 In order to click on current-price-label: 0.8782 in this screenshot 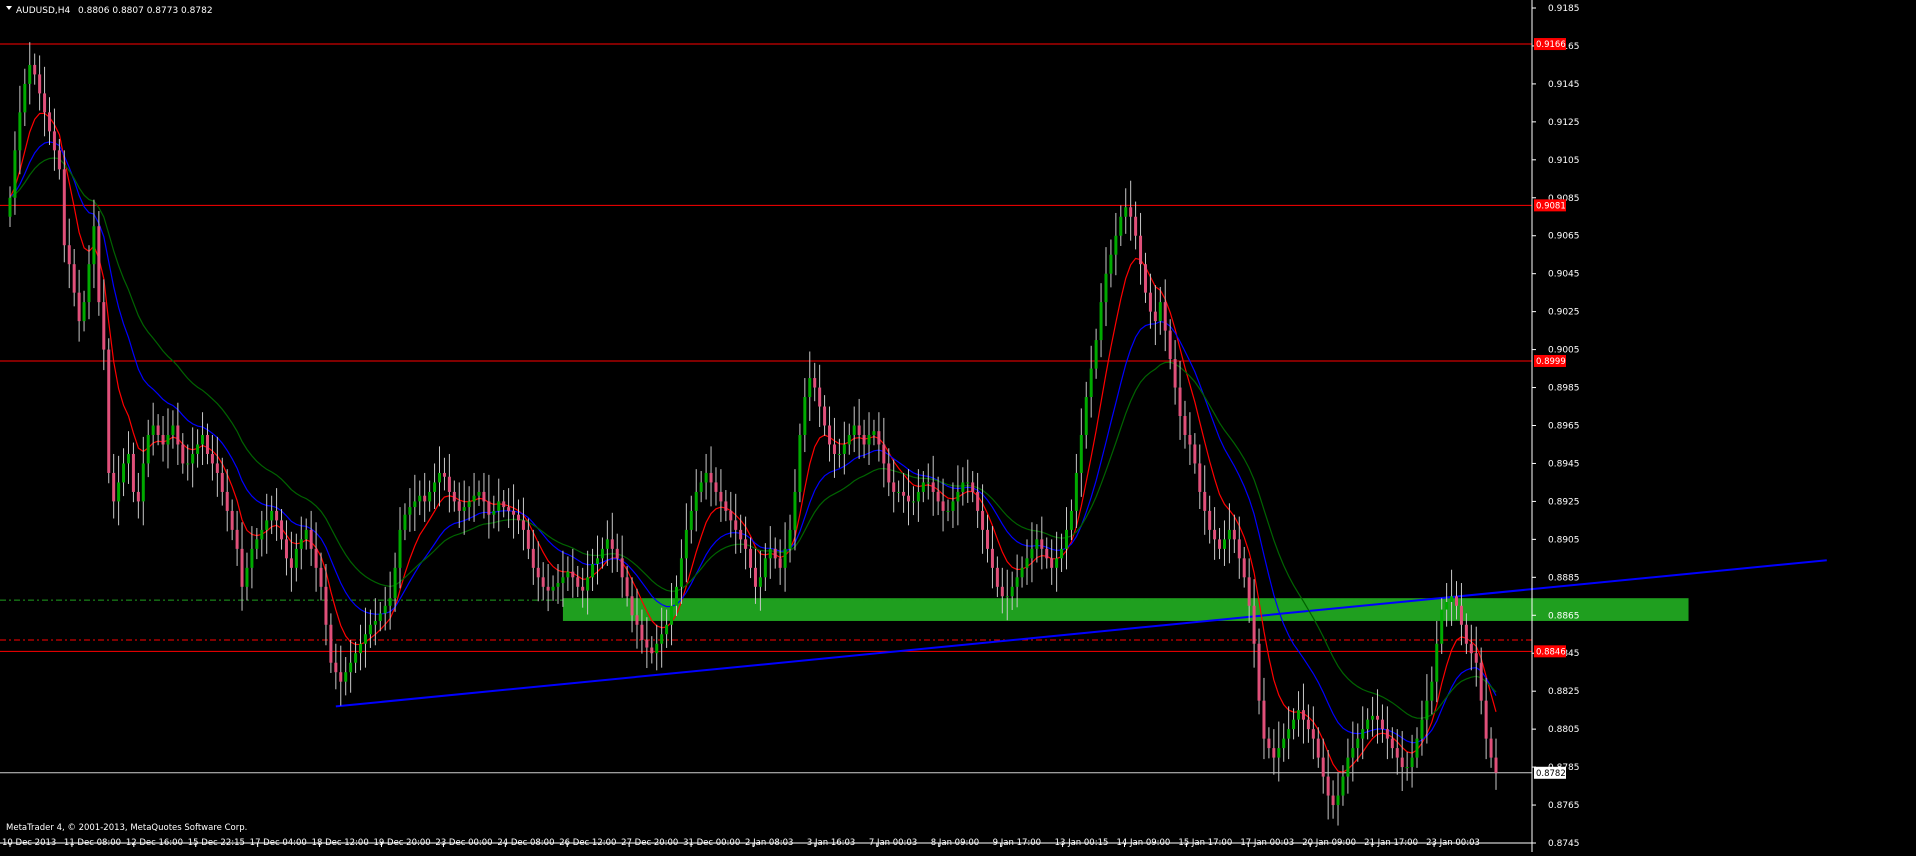, I will do `click(1551, 774)`.